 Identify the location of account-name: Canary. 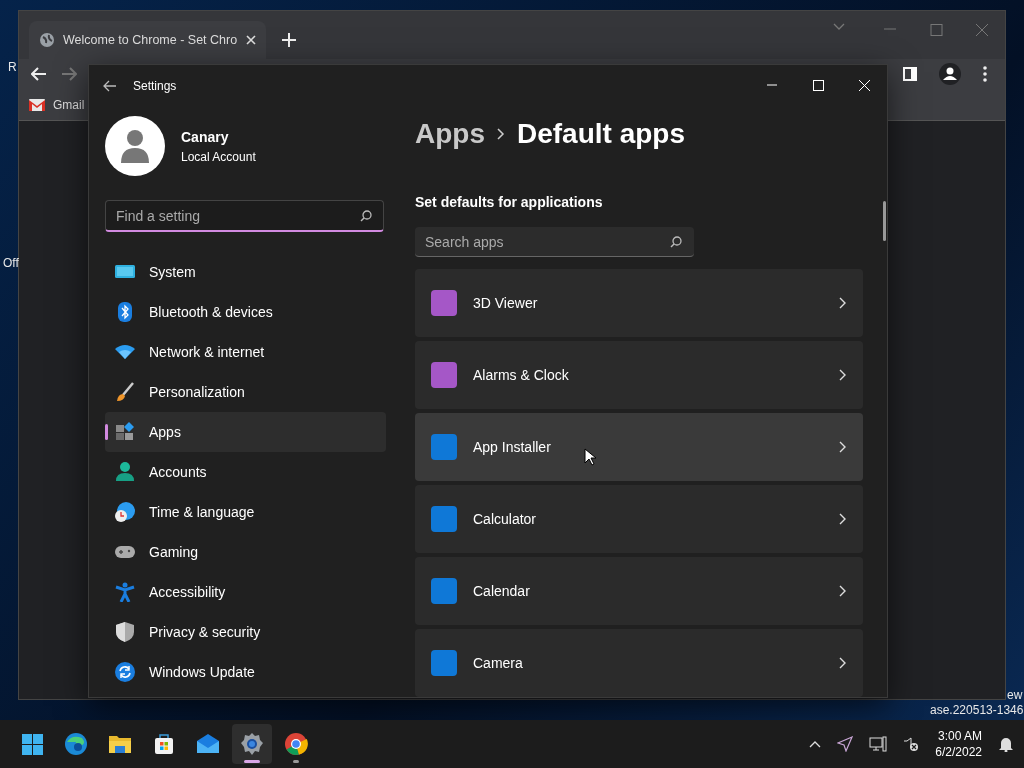
(205, 137).